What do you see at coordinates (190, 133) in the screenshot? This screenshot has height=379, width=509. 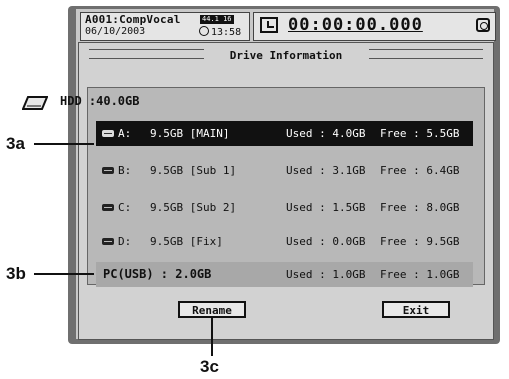 I see `drive-size: 9.5GB [MAIN]` at bounding box center [190, 133].